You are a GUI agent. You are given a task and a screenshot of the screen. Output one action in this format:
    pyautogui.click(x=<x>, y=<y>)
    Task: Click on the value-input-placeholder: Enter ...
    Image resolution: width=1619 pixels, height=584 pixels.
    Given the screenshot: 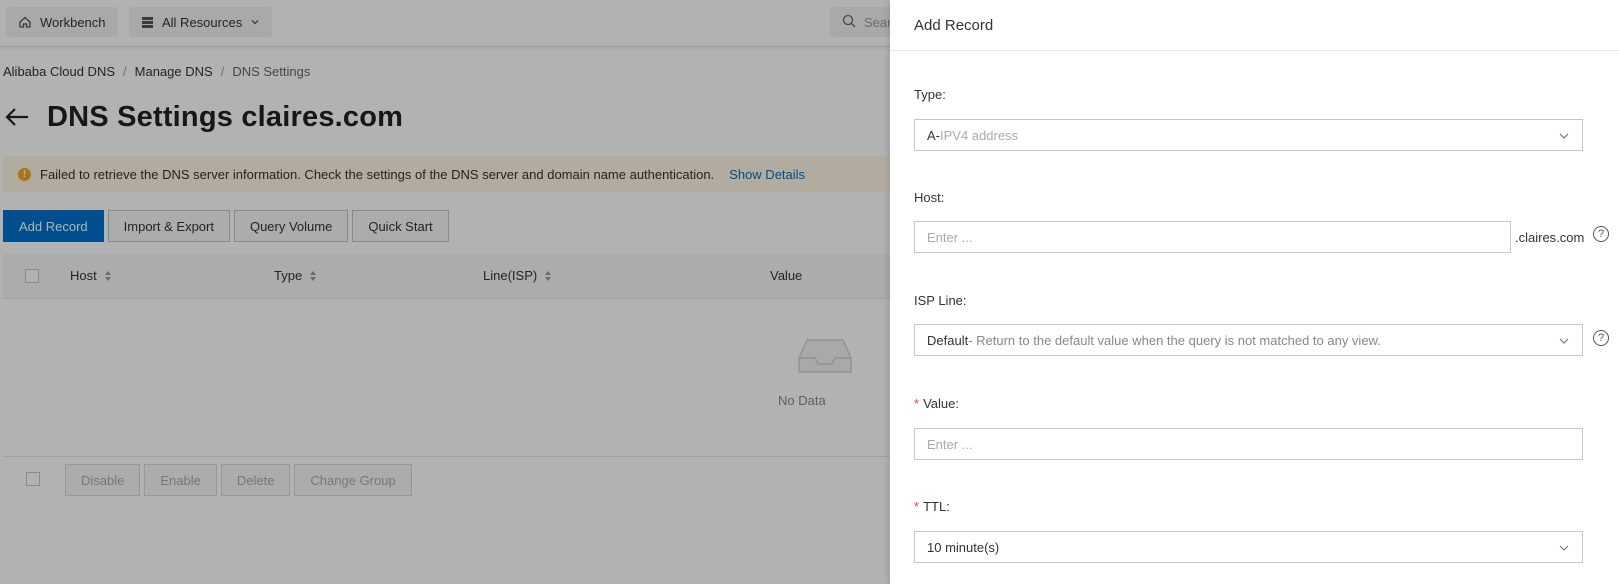 What is the action you would take?
    pyautogui.click(x=950, y=444)
    